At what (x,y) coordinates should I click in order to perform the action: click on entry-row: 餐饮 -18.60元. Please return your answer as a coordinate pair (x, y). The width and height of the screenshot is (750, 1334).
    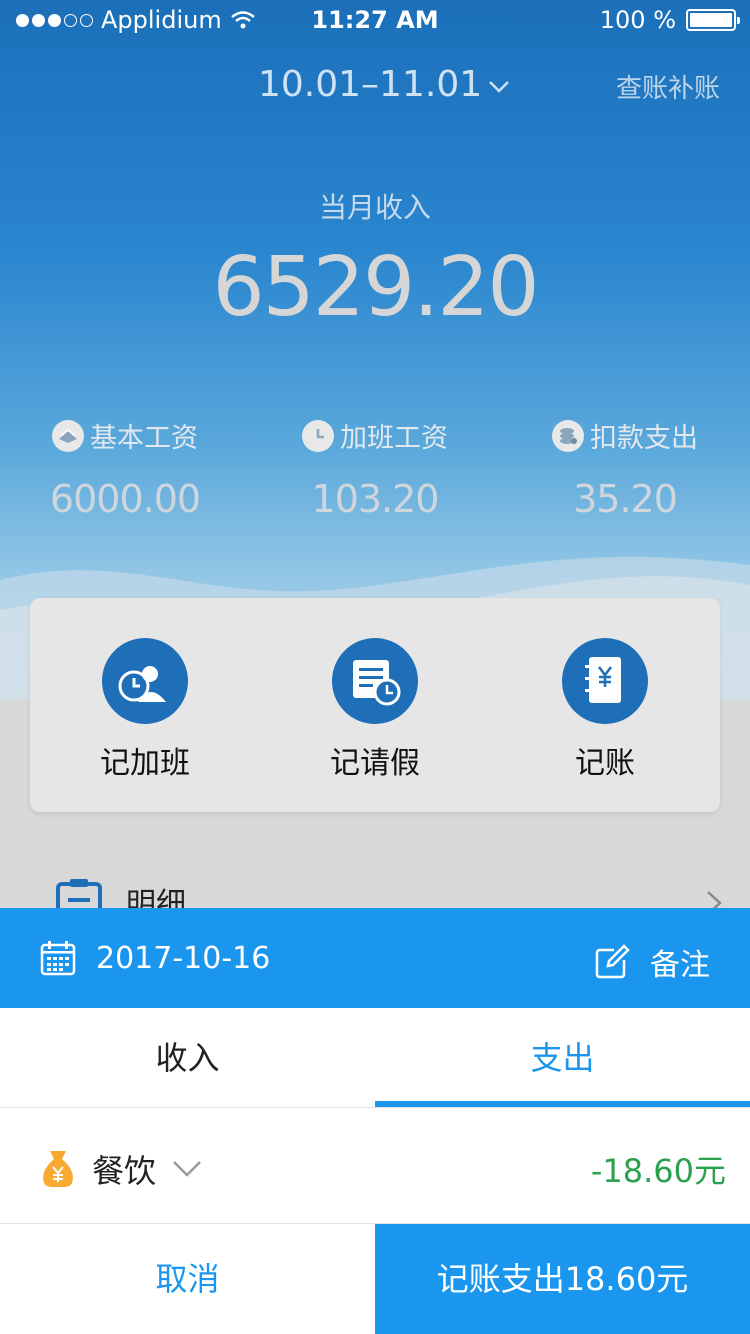
    Looking at the image, I should click on (375, 1166).